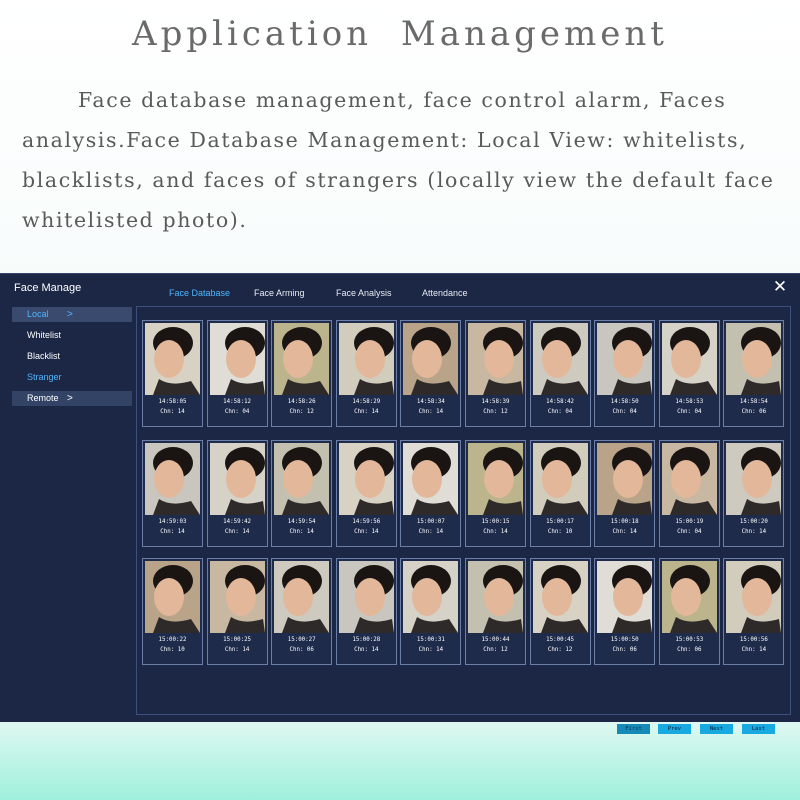 This screenshot has width=800, height=800. I want to click on face-card: 14:58:29 Chn: 14, so click(366, 373).